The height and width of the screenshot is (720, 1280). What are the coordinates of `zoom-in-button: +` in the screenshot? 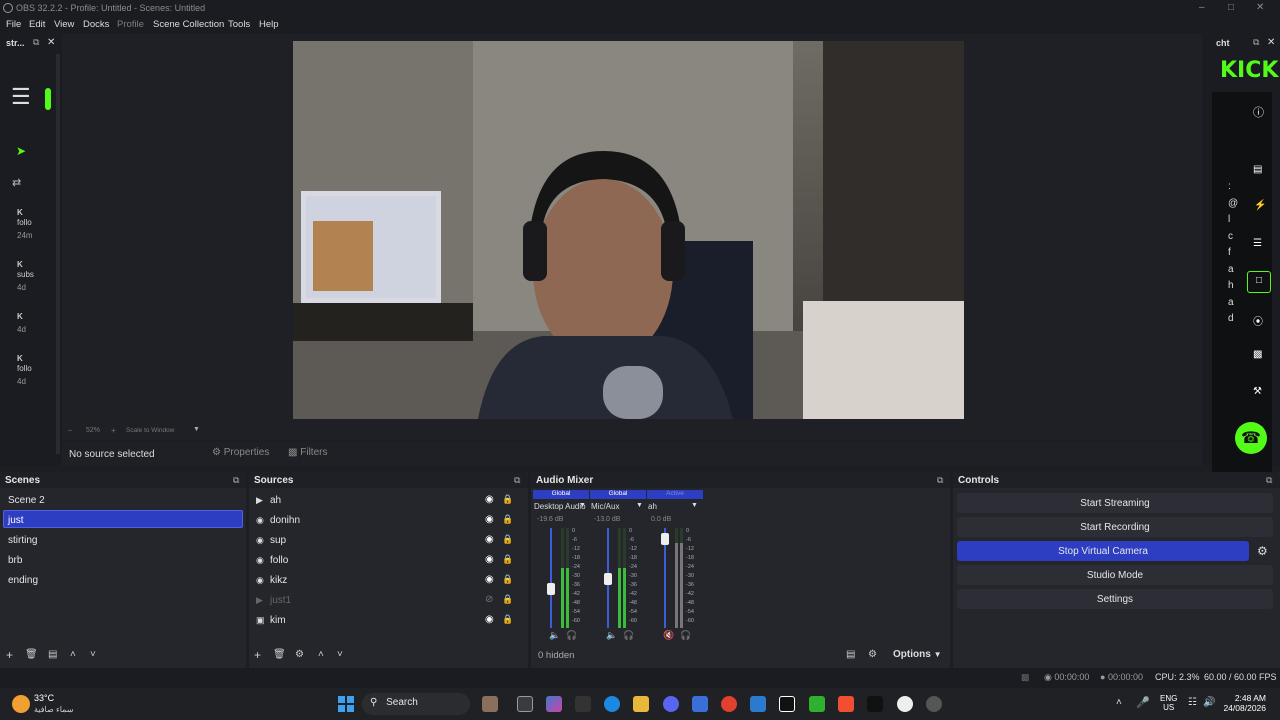 It's located at (113, 430).